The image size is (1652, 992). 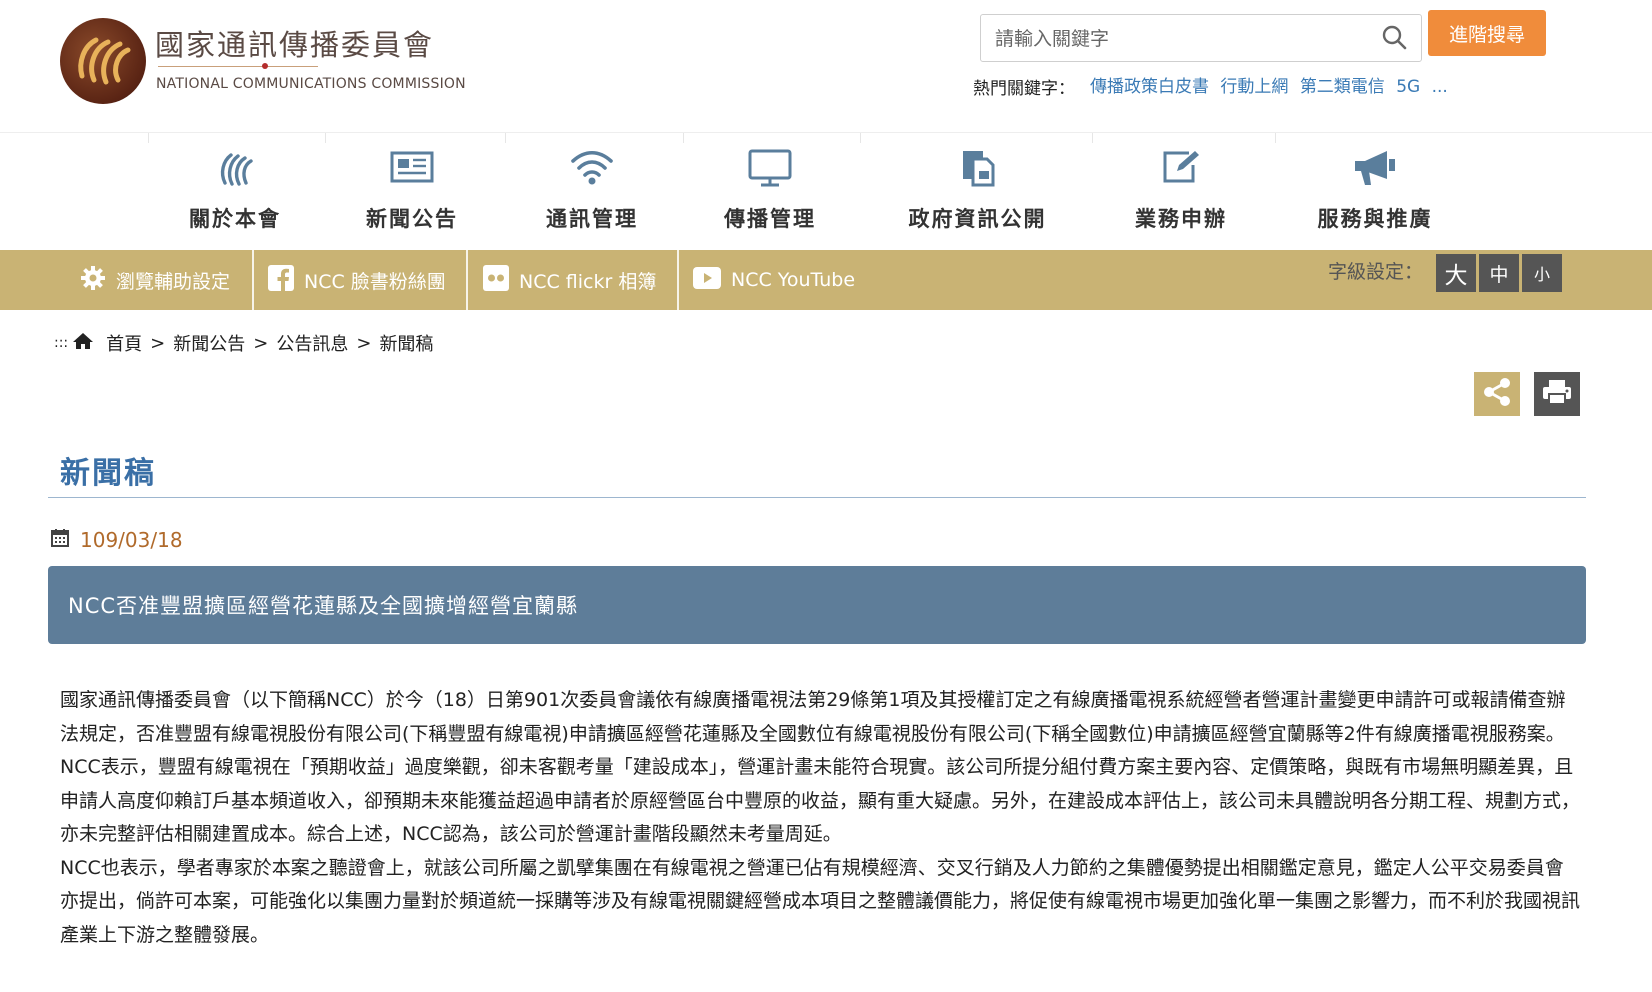 I want to click on font-size-large-button: 大, so click(x=1456, y=273).